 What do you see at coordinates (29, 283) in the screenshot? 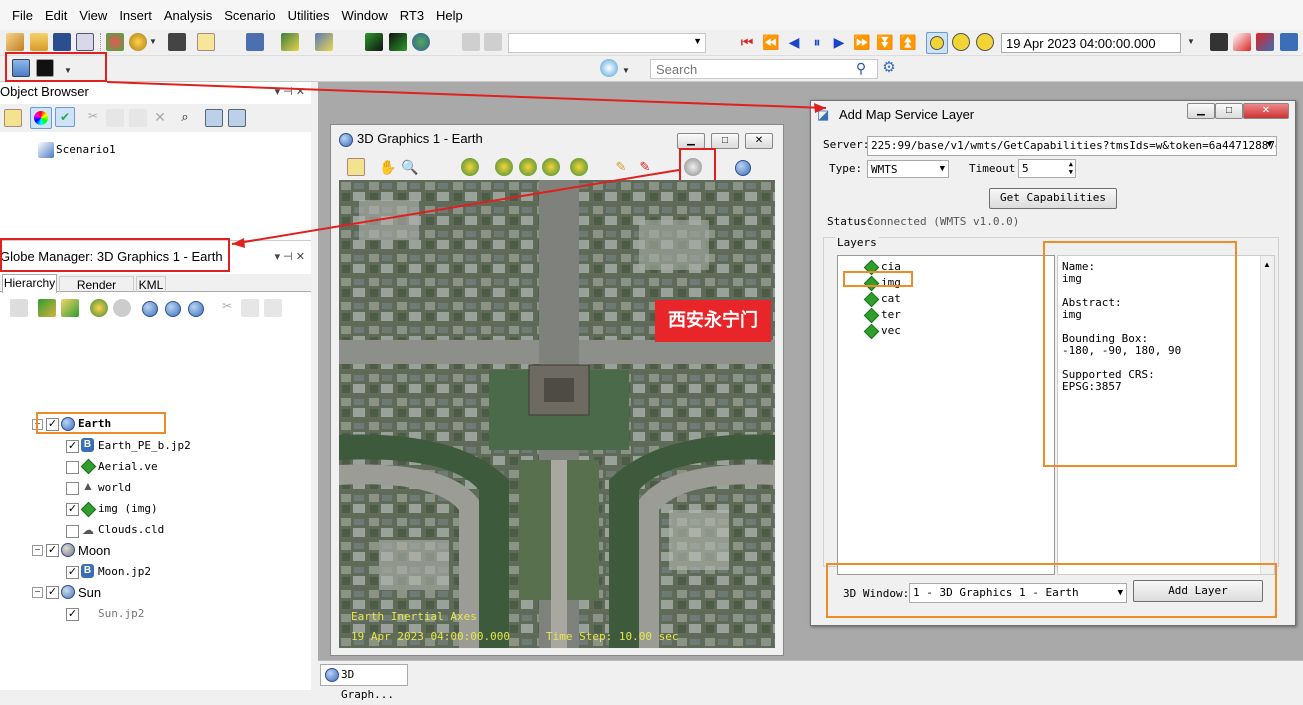
I see `tab-hierarchy: Hierarchy` at bounding box center [29, 283].